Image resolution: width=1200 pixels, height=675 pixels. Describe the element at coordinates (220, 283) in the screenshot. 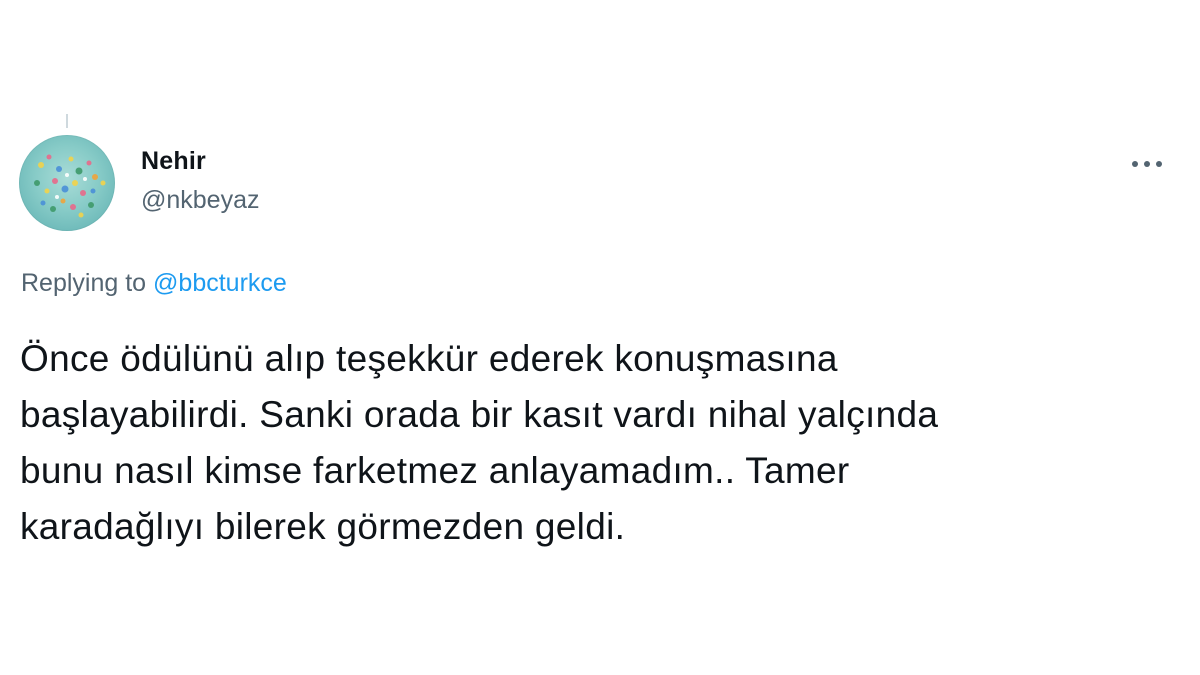

I see `reply-mention-link: @bbcturkce` at that location.